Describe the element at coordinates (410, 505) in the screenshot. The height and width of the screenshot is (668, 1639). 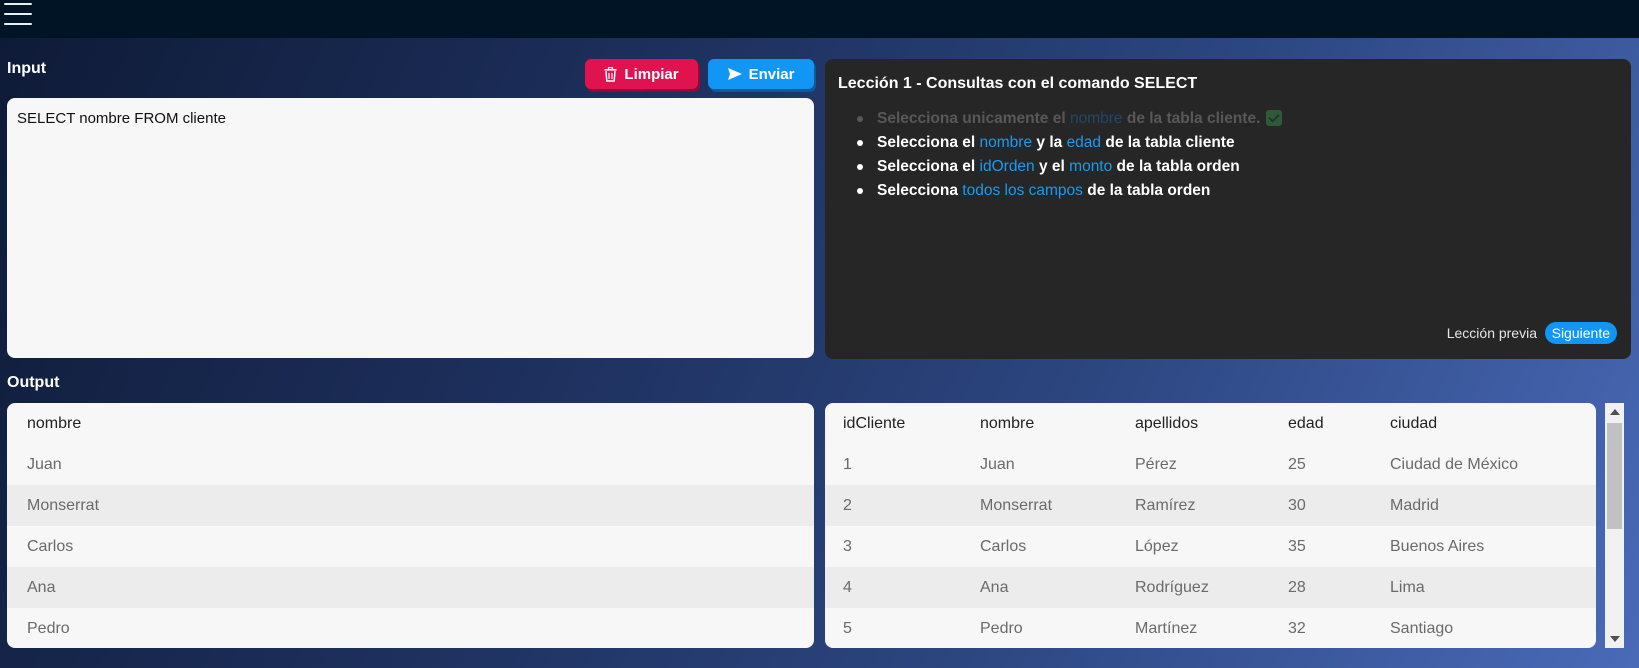
I see `table-row: Monserrat` at that location.